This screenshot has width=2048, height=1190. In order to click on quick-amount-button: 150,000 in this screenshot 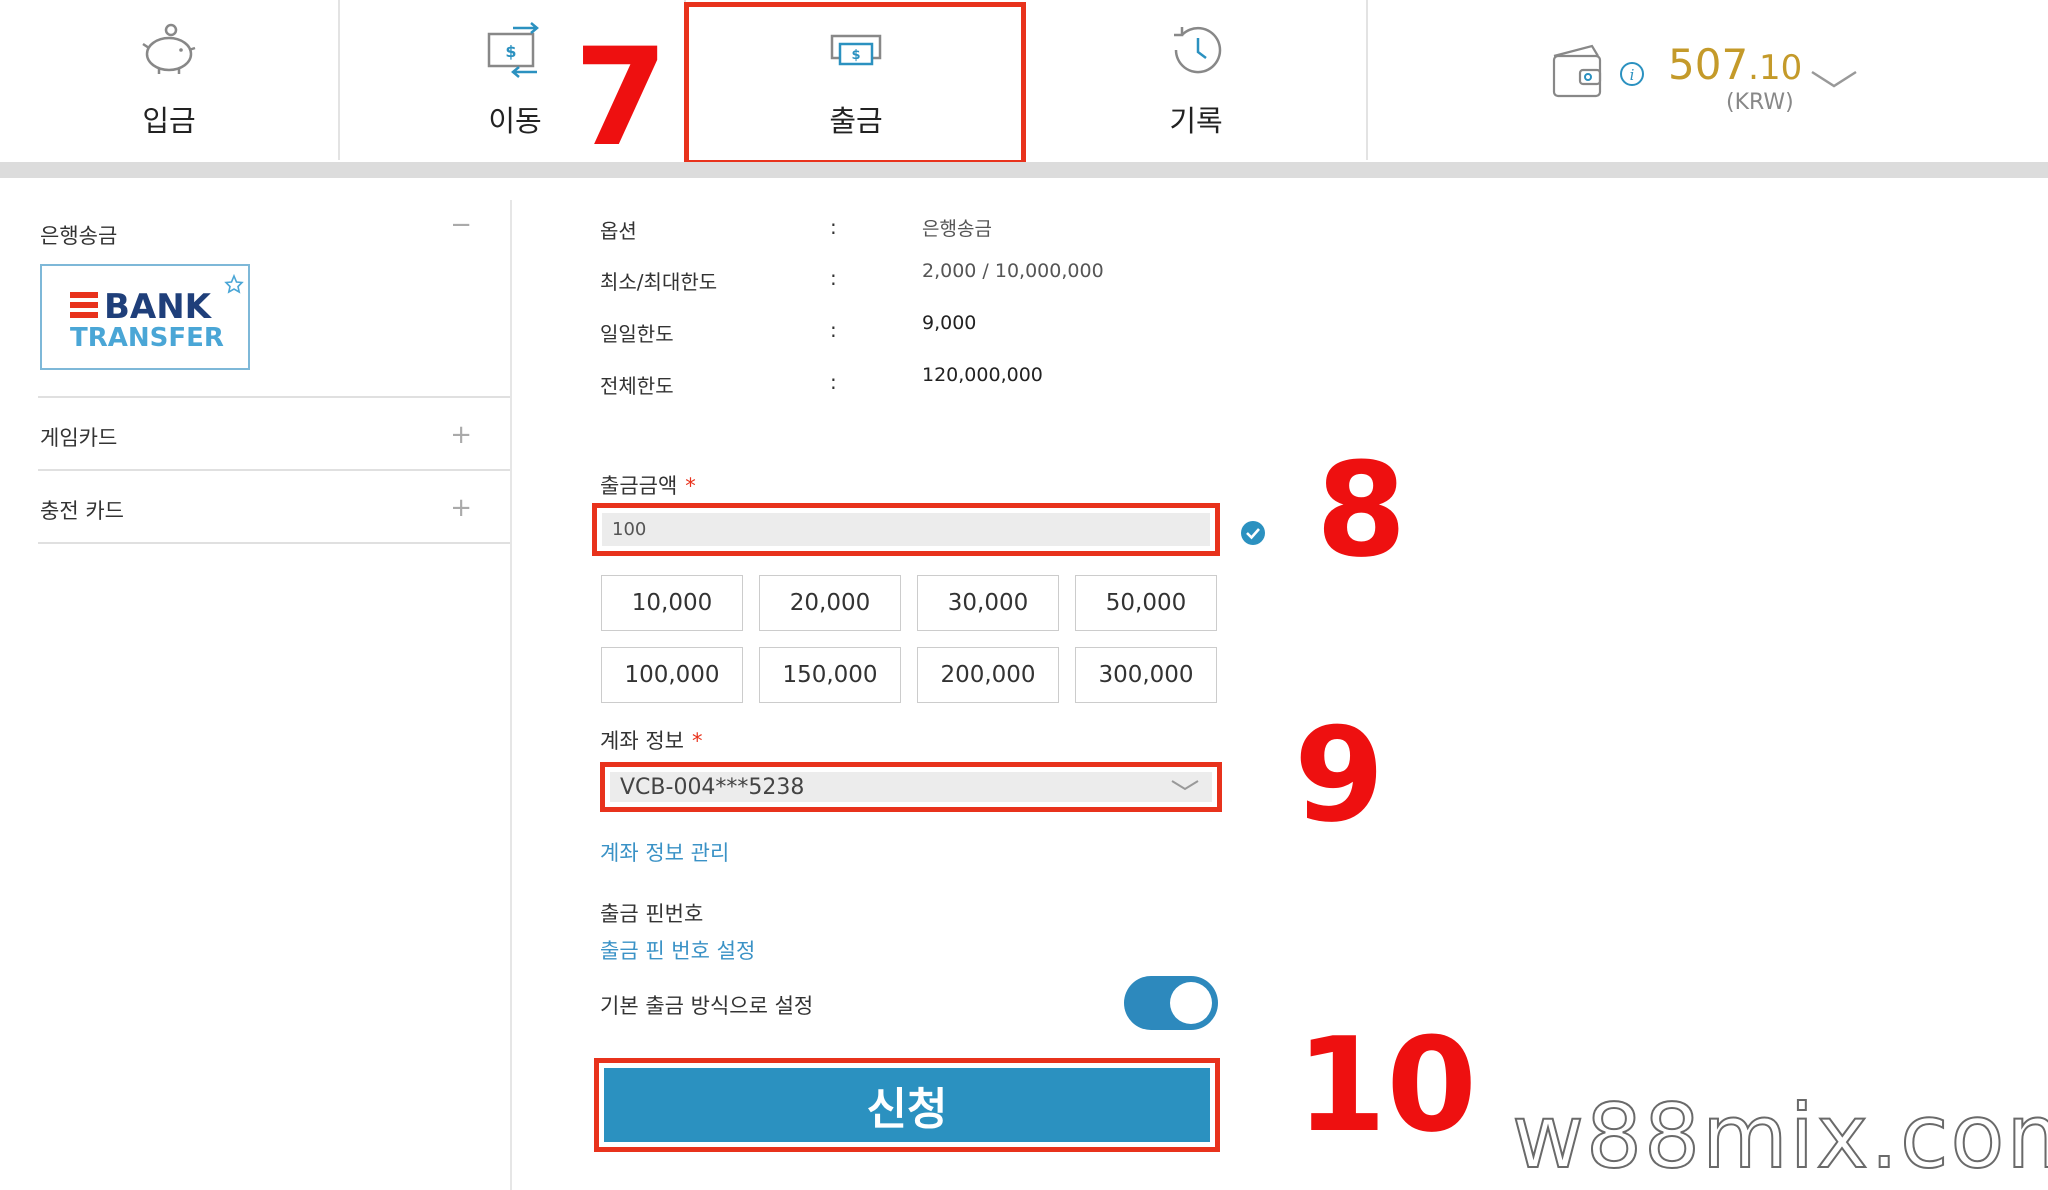, I will do `click(830, 675)`.